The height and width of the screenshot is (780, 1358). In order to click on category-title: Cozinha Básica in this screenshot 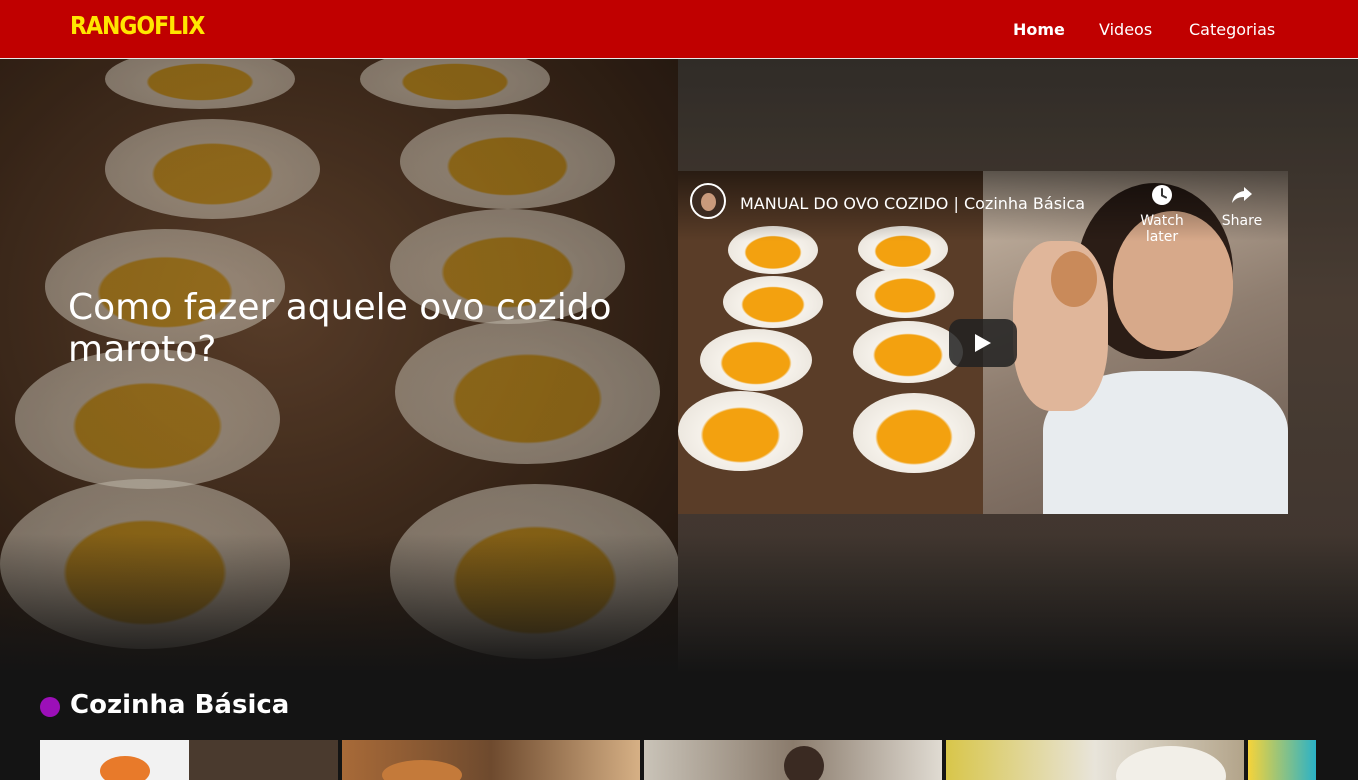, I will do `click(180, 705)`.